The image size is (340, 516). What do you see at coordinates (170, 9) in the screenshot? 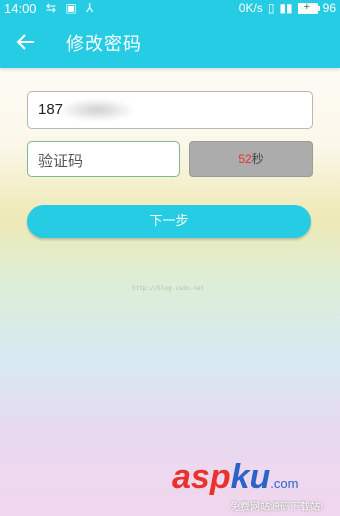
I see `status-bar: 14:00 ⇆ ▣ ⅄ 0K/s ▯ ▮▮ + 96` at bounding box center [170, 9].